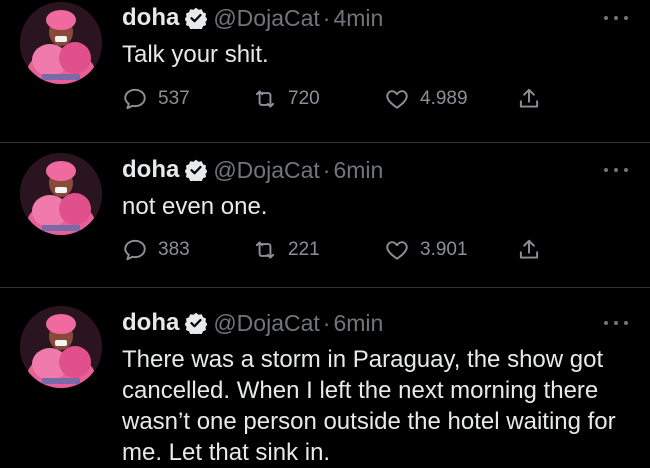 This screenshot has height=468, width=650. What do you see at coordinates (156, 250) in the screenshot?
I see `reply-button: 383` at bounding box center [156, 250].